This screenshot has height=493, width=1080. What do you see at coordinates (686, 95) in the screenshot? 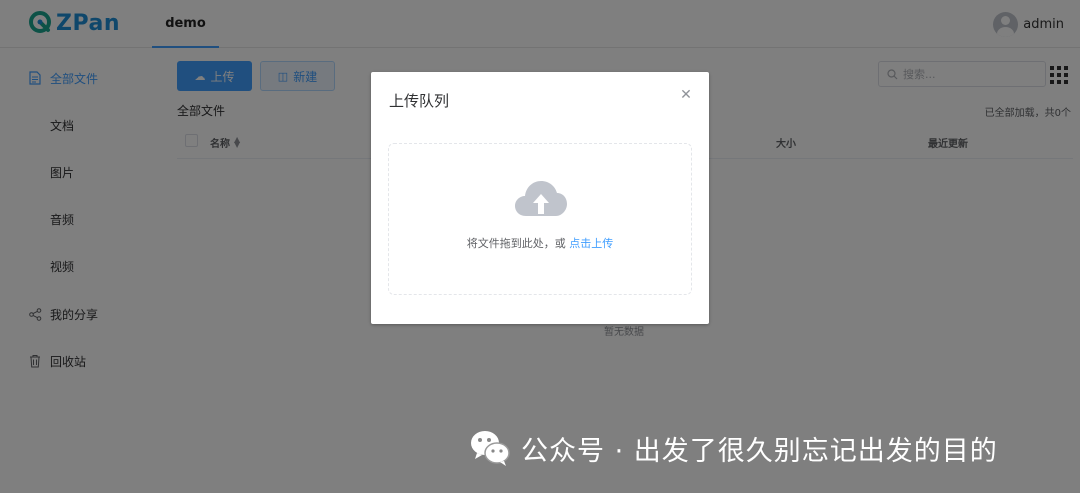
I see `close-icon: ✕` at bounding box center [686, 95].